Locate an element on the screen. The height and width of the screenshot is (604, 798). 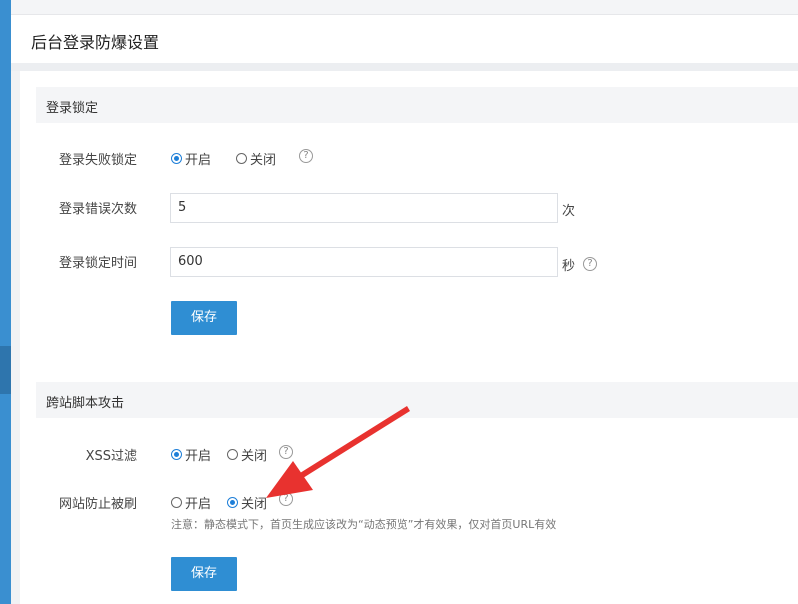
anti-refresh-off-radio: 关闭 is located at coordinates (247, 502).